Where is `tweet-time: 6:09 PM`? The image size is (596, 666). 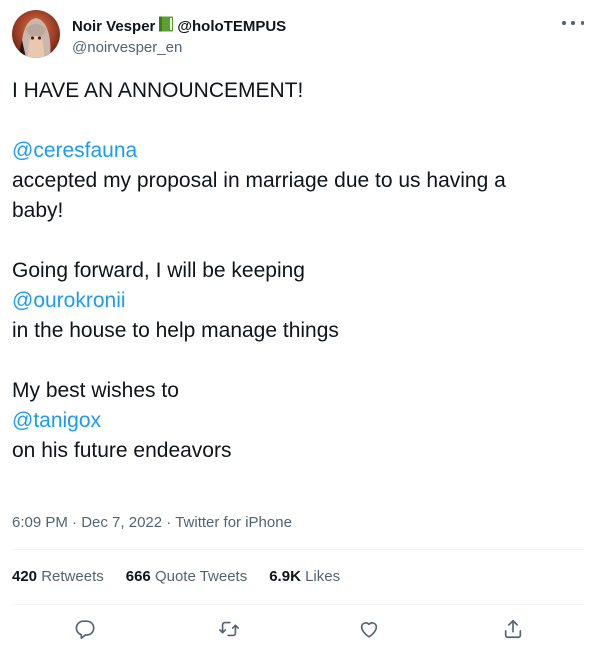 tweet-time: 6:09 PM is located at coordinates (40, 522).